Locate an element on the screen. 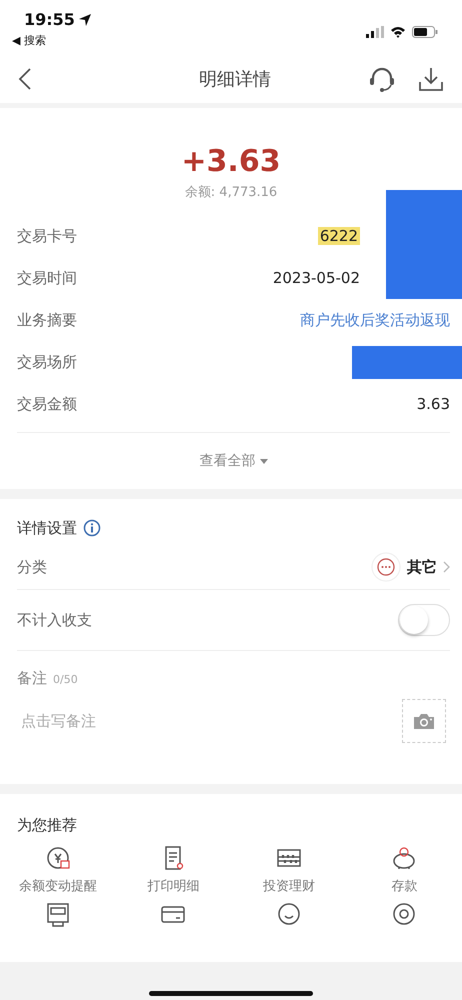 The width and height of the screenshot is (462, 1000). headset-icon is located at coordinates (382, 79).